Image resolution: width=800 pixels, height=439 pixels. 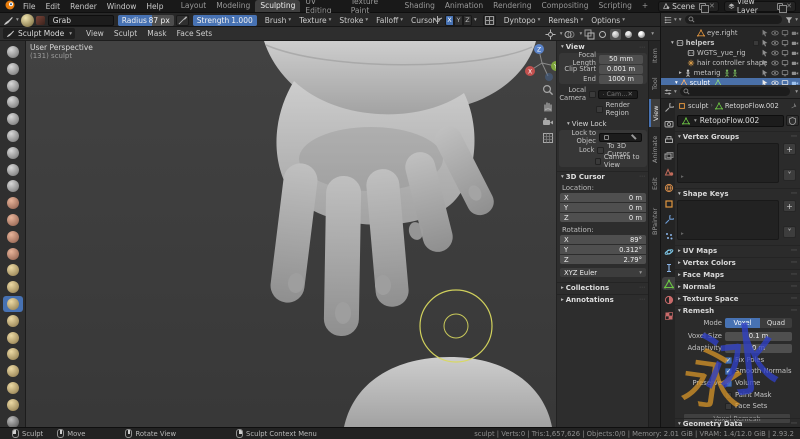 I want to click on mirror-dropdown-icon: ▾, so click(x=475, y=20).